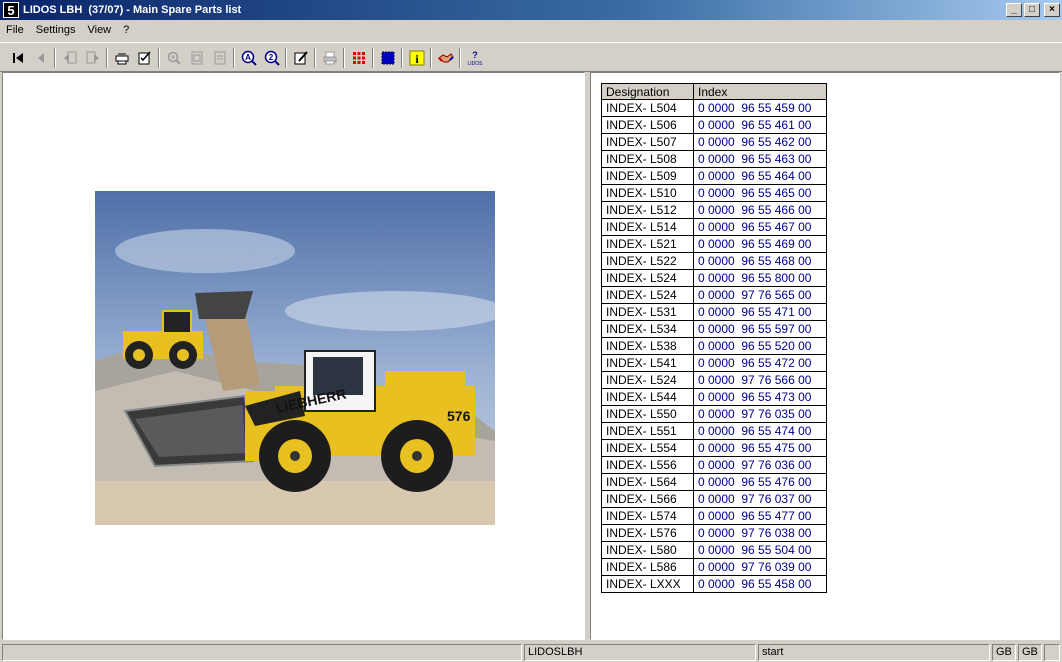 Image resolution: width=1062 pixels, height=662 pixels. Describe the element at coordinates (92, 58) in the screenshot. I see `forward-button` at that location.